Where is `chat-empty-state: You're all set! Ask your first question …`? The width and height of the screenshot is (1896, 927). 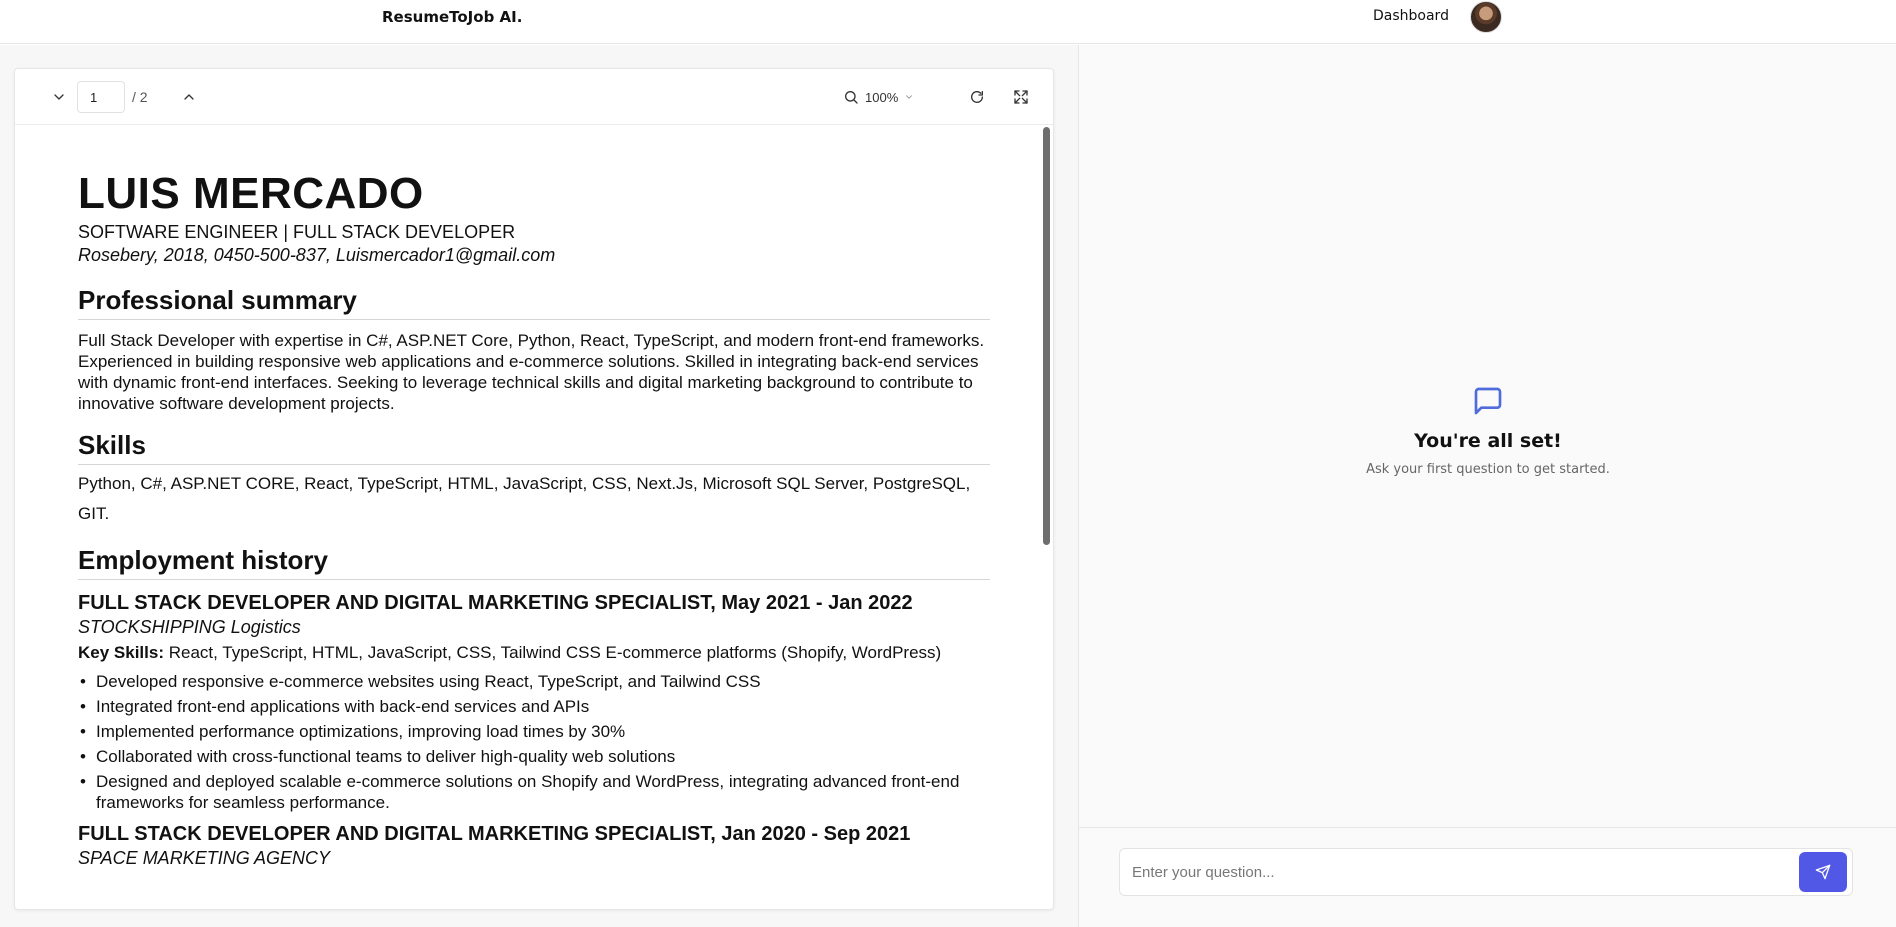
chat-empty-state: You're all set! Ask your first question … is located at coordinates (1487, 431).